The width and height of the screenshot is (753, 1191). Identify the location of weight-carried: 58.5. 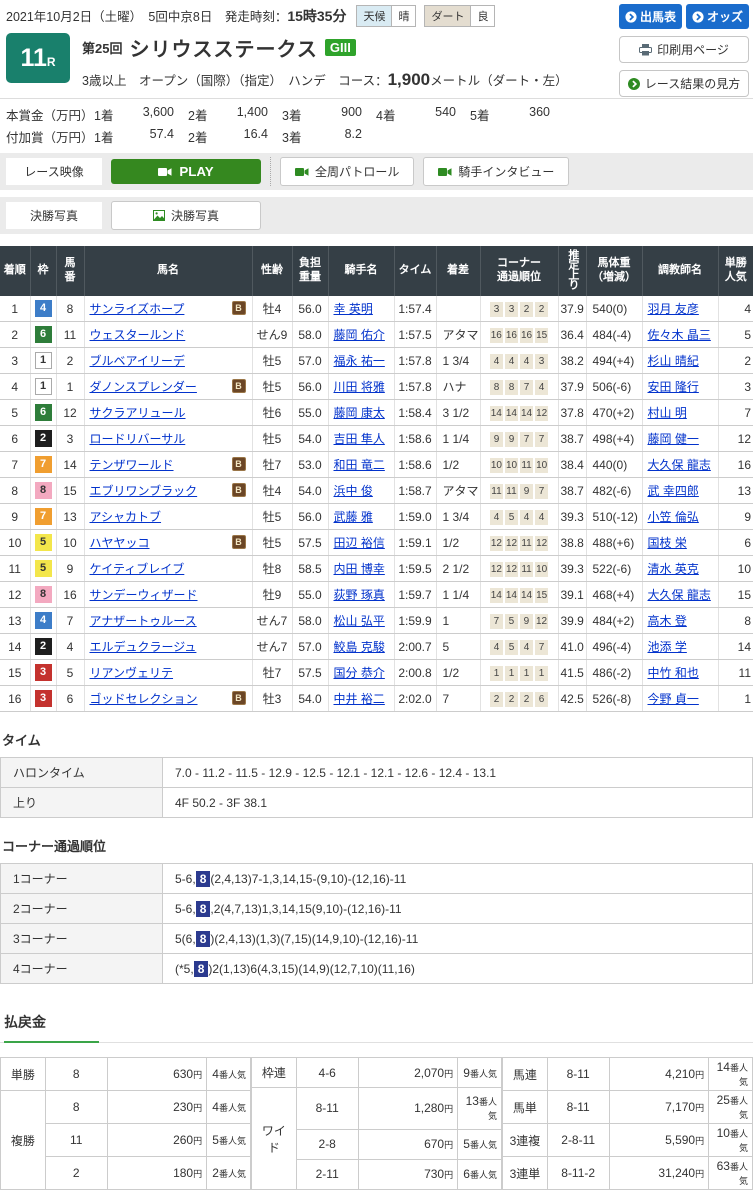
(310, 568).